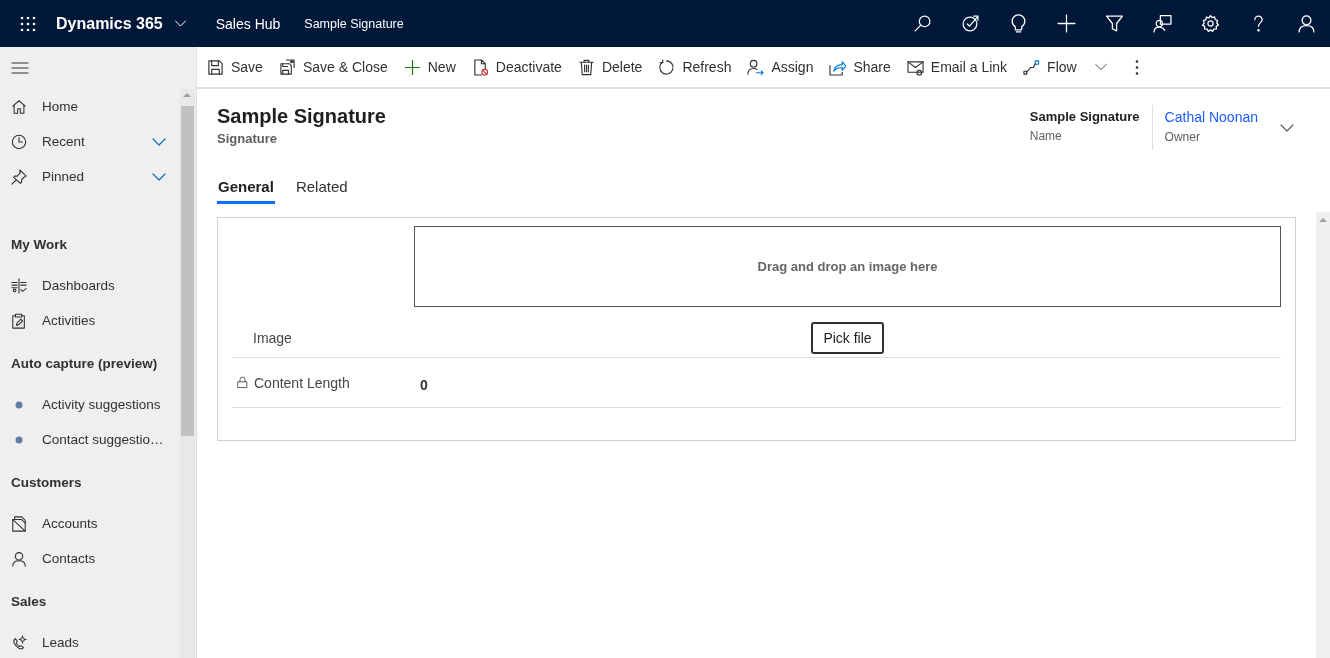 This screenshot has width=1330, height=658. Describe the element at coordinates (780, 67) in the screenshot. I see `command-button: Assign` at that location.